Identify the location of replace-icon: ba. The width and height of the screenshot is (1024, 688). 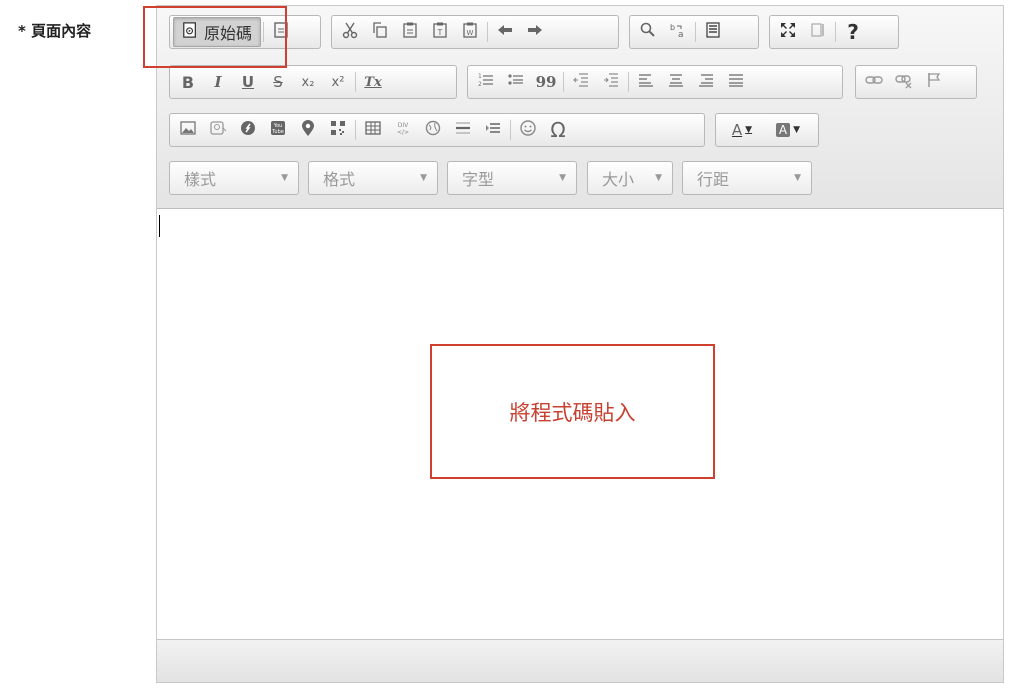
(678, 32).